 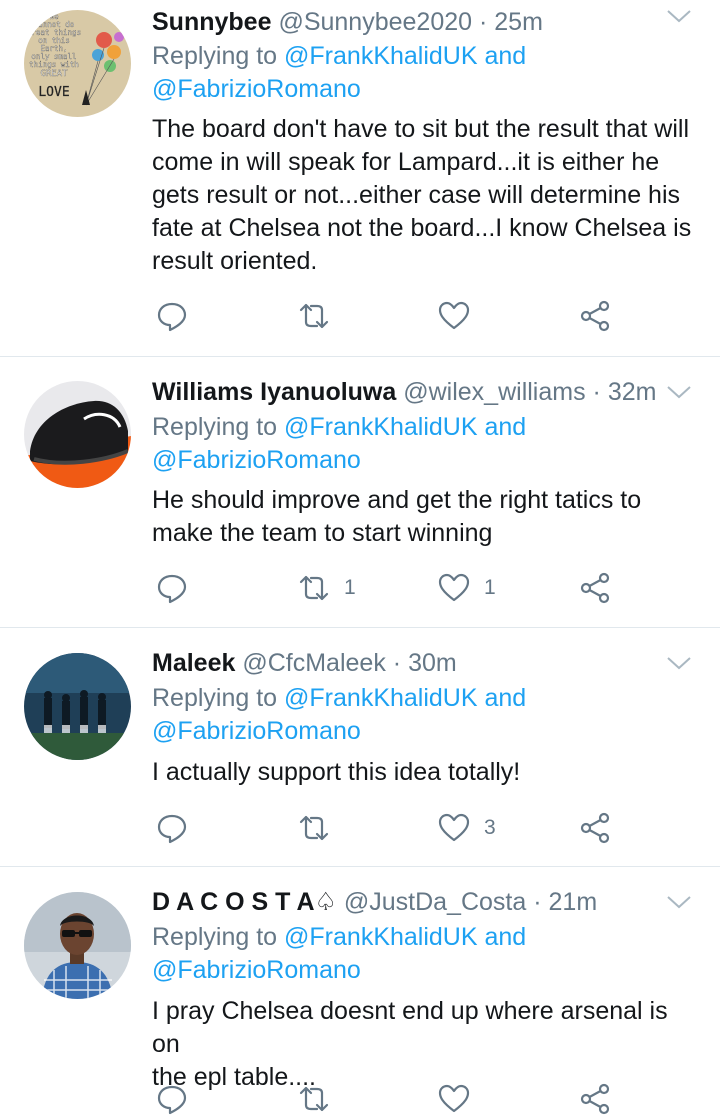 I want to click on tweet-header: Sunnybee @Sunnybee2020 · 25m, so click(x=347, y=22).